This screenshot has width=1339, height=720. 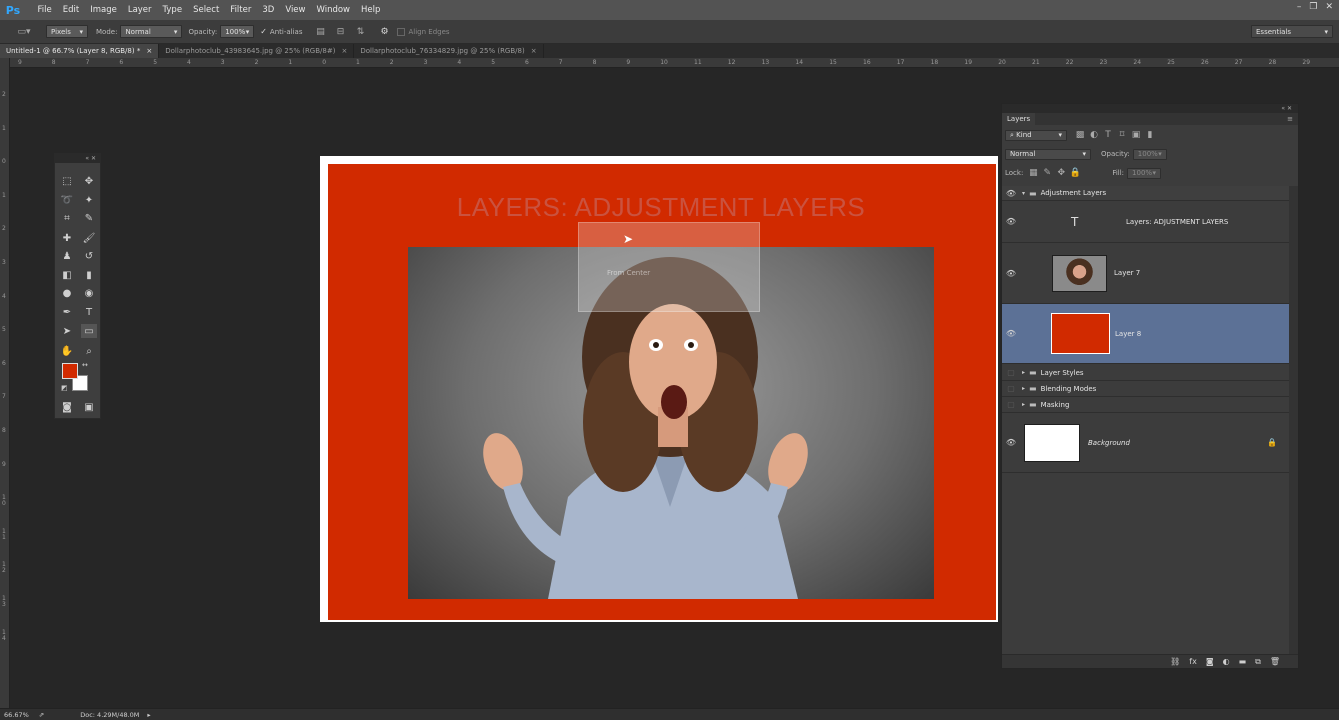 I want to click on layer-opacity-field: 100% ▾, so click(x=1149, y=154).